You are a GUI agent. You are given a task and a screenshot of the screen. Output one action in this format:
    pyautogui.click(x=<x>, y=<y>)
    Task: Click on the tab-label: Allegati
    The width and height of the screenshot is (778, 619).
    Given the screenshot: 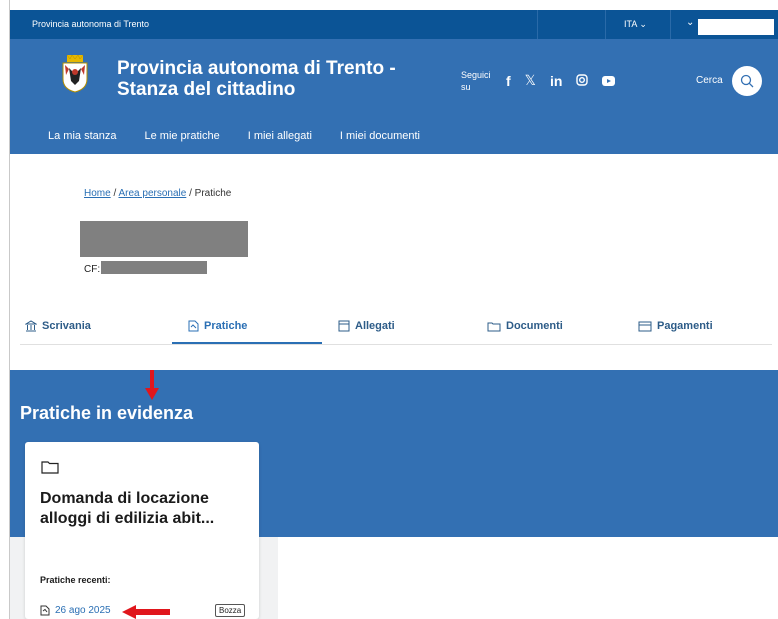 What is the action you would take?
    pyautogui.click(x=375, y=326)
    